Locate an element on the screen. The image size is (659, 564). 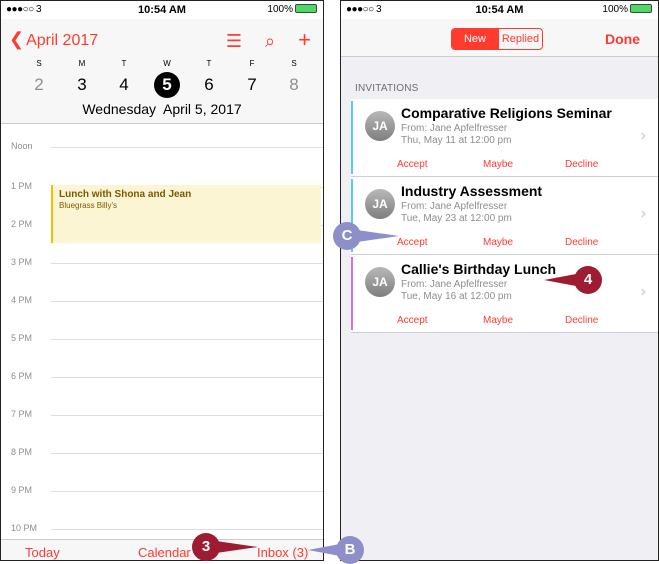
invitation-time: Thu, May 11 at 12:00 pm is located at coordinates (456, 140).